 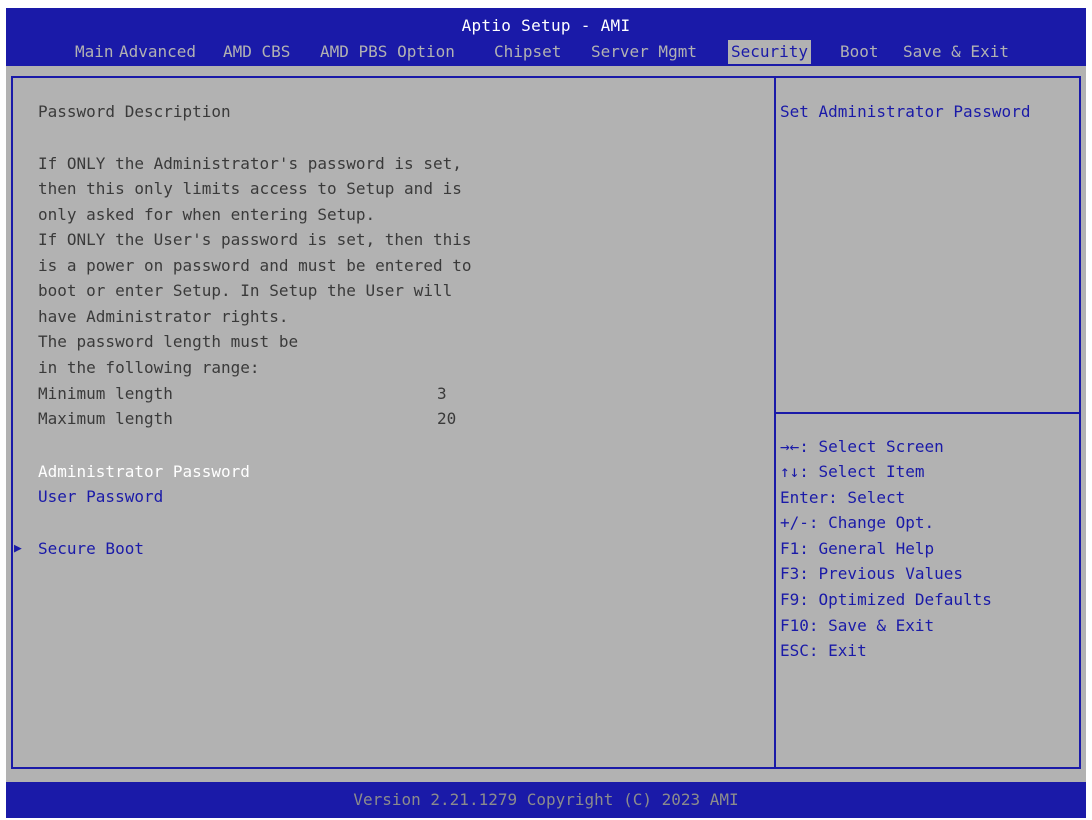 What do you see at coordinates (144, 472) in the screenshot?
I see `administrator-password-item: Administrator Password` at bounding box center [144, 472].